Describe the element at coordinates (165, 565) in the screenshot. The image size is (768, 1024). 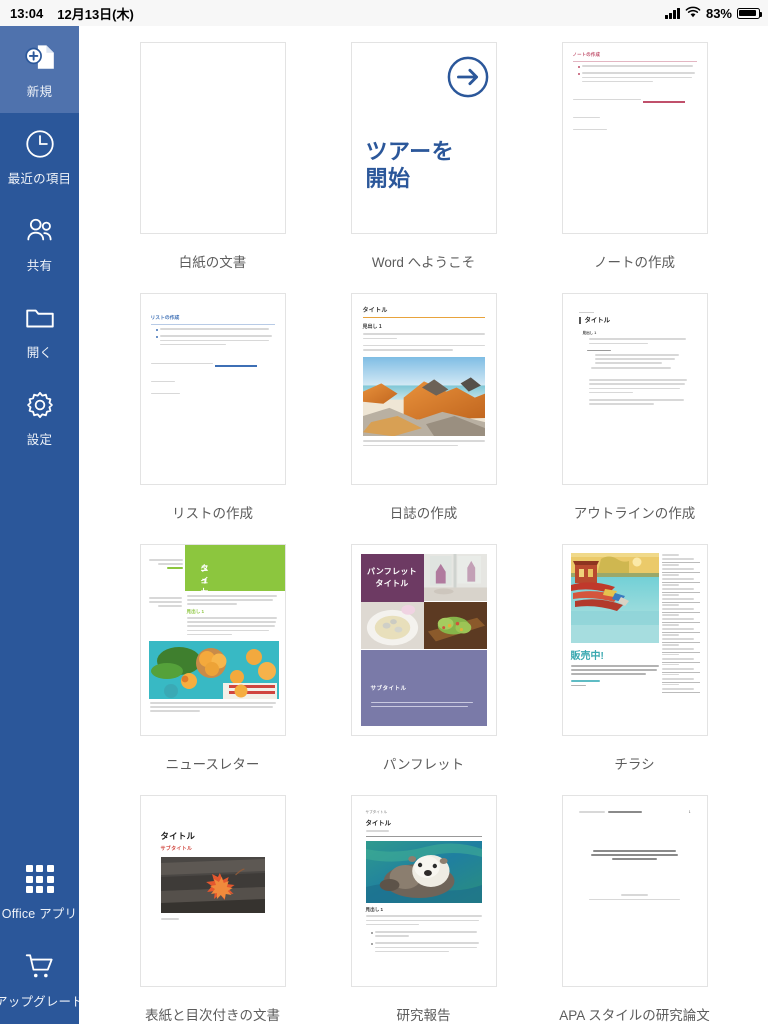
I see `newsletter-sidebar` at that location.